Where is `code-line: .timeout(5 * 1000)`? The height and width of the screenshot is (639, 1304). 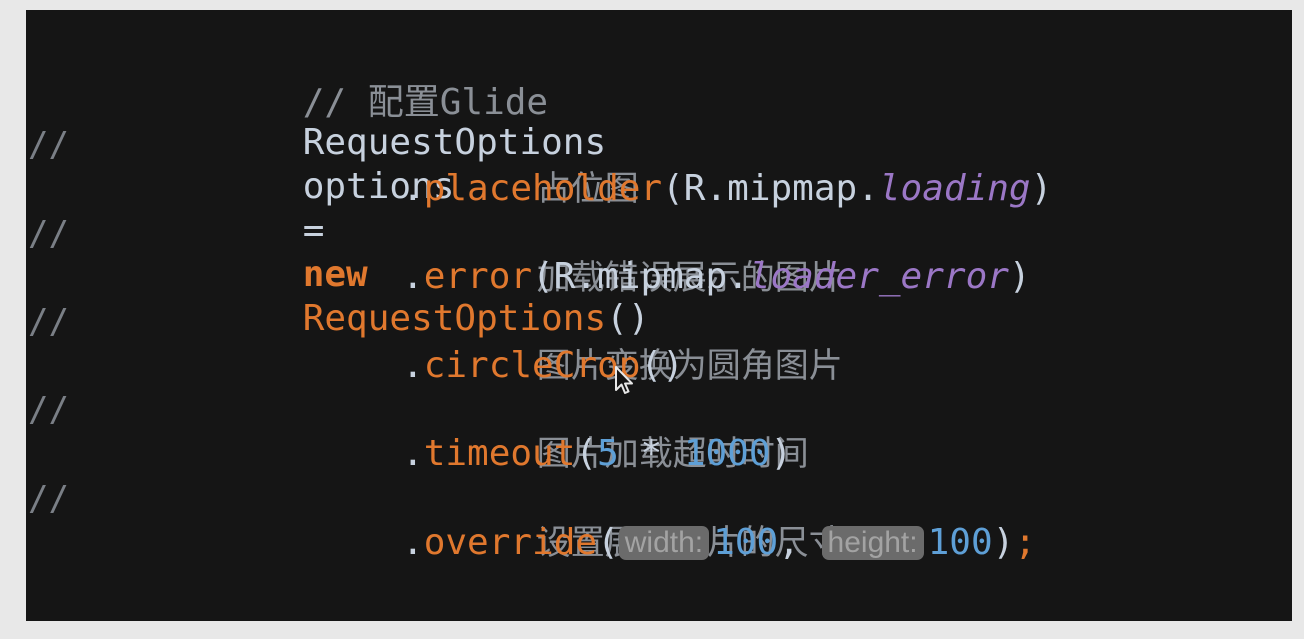
code-line: .timeout(5 * 1000) is located at coordinates (597, 454).